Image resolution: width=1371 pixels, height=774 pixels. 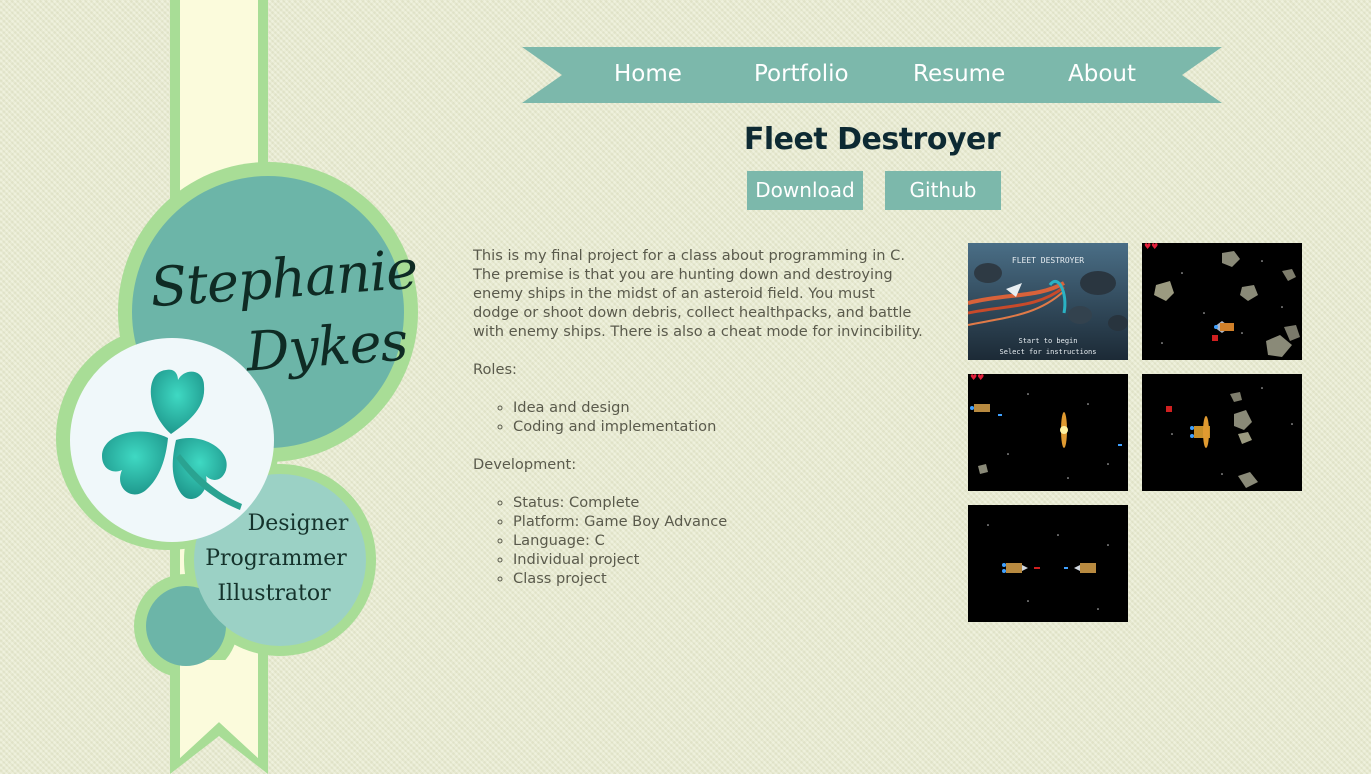 I want to click on nav-portfolio-link: Portfolio, so click(x=801, y=74).